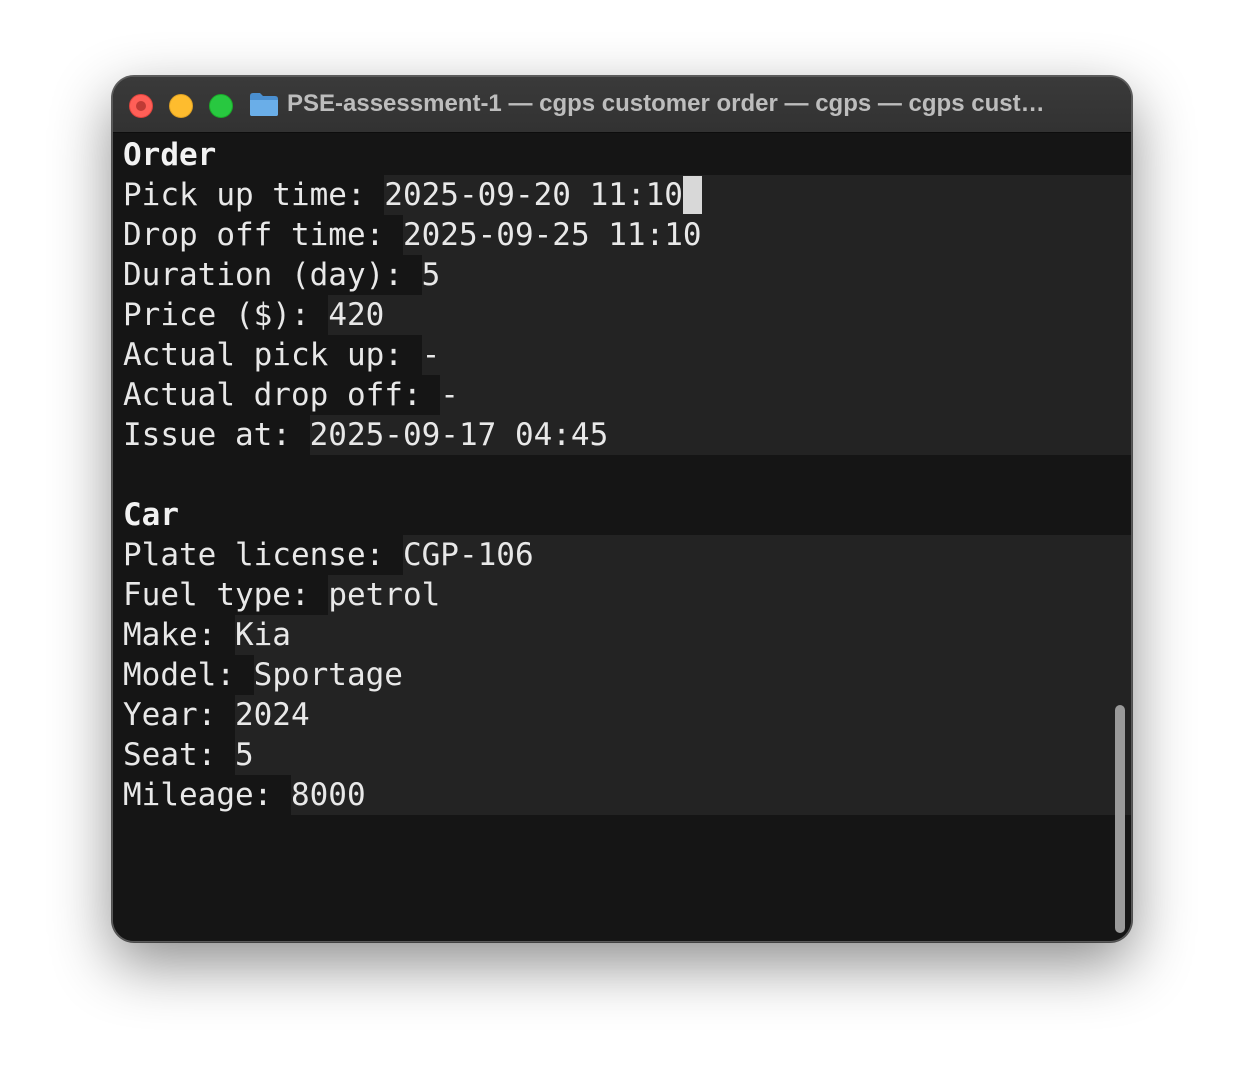  Describe the element at coordinates (272, 275) in the screenshot. I see `field-label: Duration (day):` at that location.